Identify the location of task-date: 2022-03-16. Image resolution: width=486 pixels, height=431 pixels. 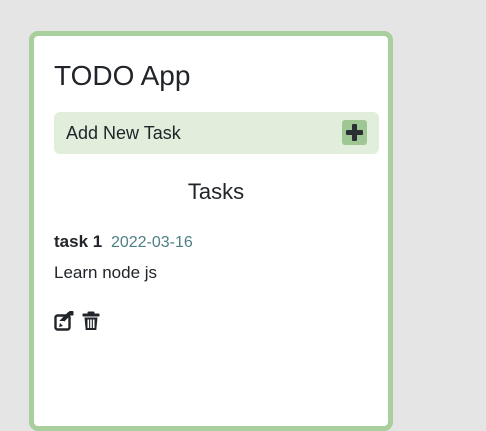
(151, 242).